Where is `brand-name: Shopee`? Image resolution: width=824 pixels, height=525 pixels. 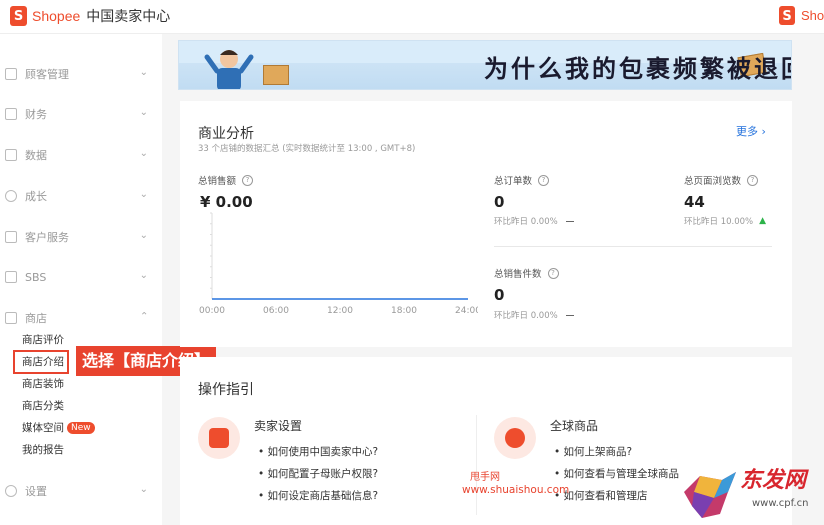 brand-name: Shopee is located at coordinates (56, 16).